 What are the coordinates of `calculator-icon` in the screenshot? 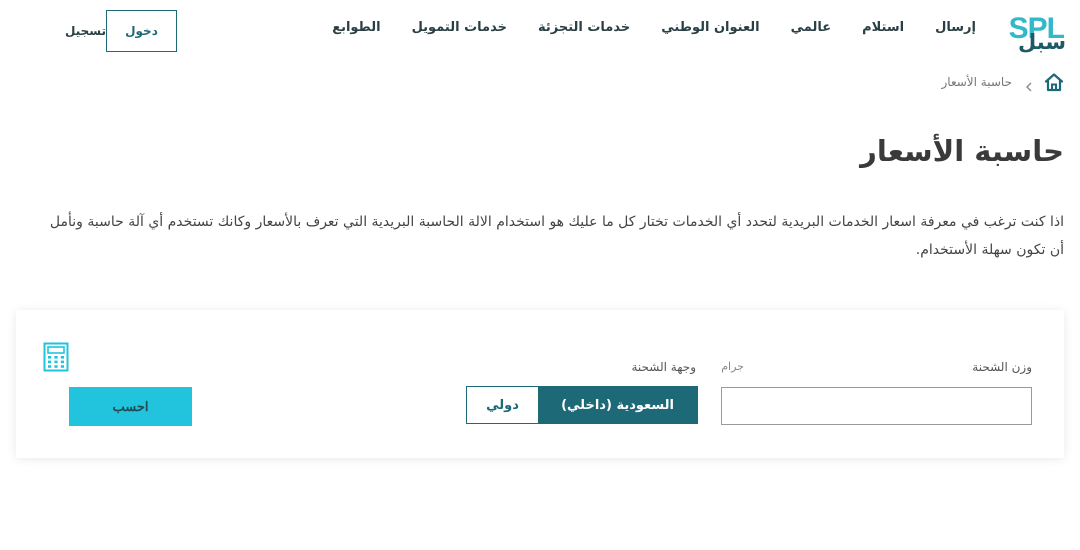 It's located at (56, 357).